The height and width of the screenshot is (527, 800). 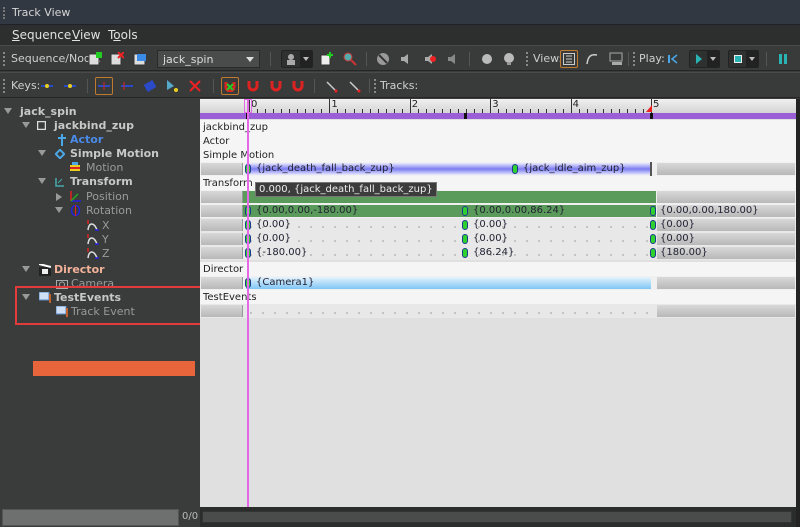 What do you see at coordinates (406, 59) in the screenshot?
I see `mute-icon` at bounding box center [406, 59].